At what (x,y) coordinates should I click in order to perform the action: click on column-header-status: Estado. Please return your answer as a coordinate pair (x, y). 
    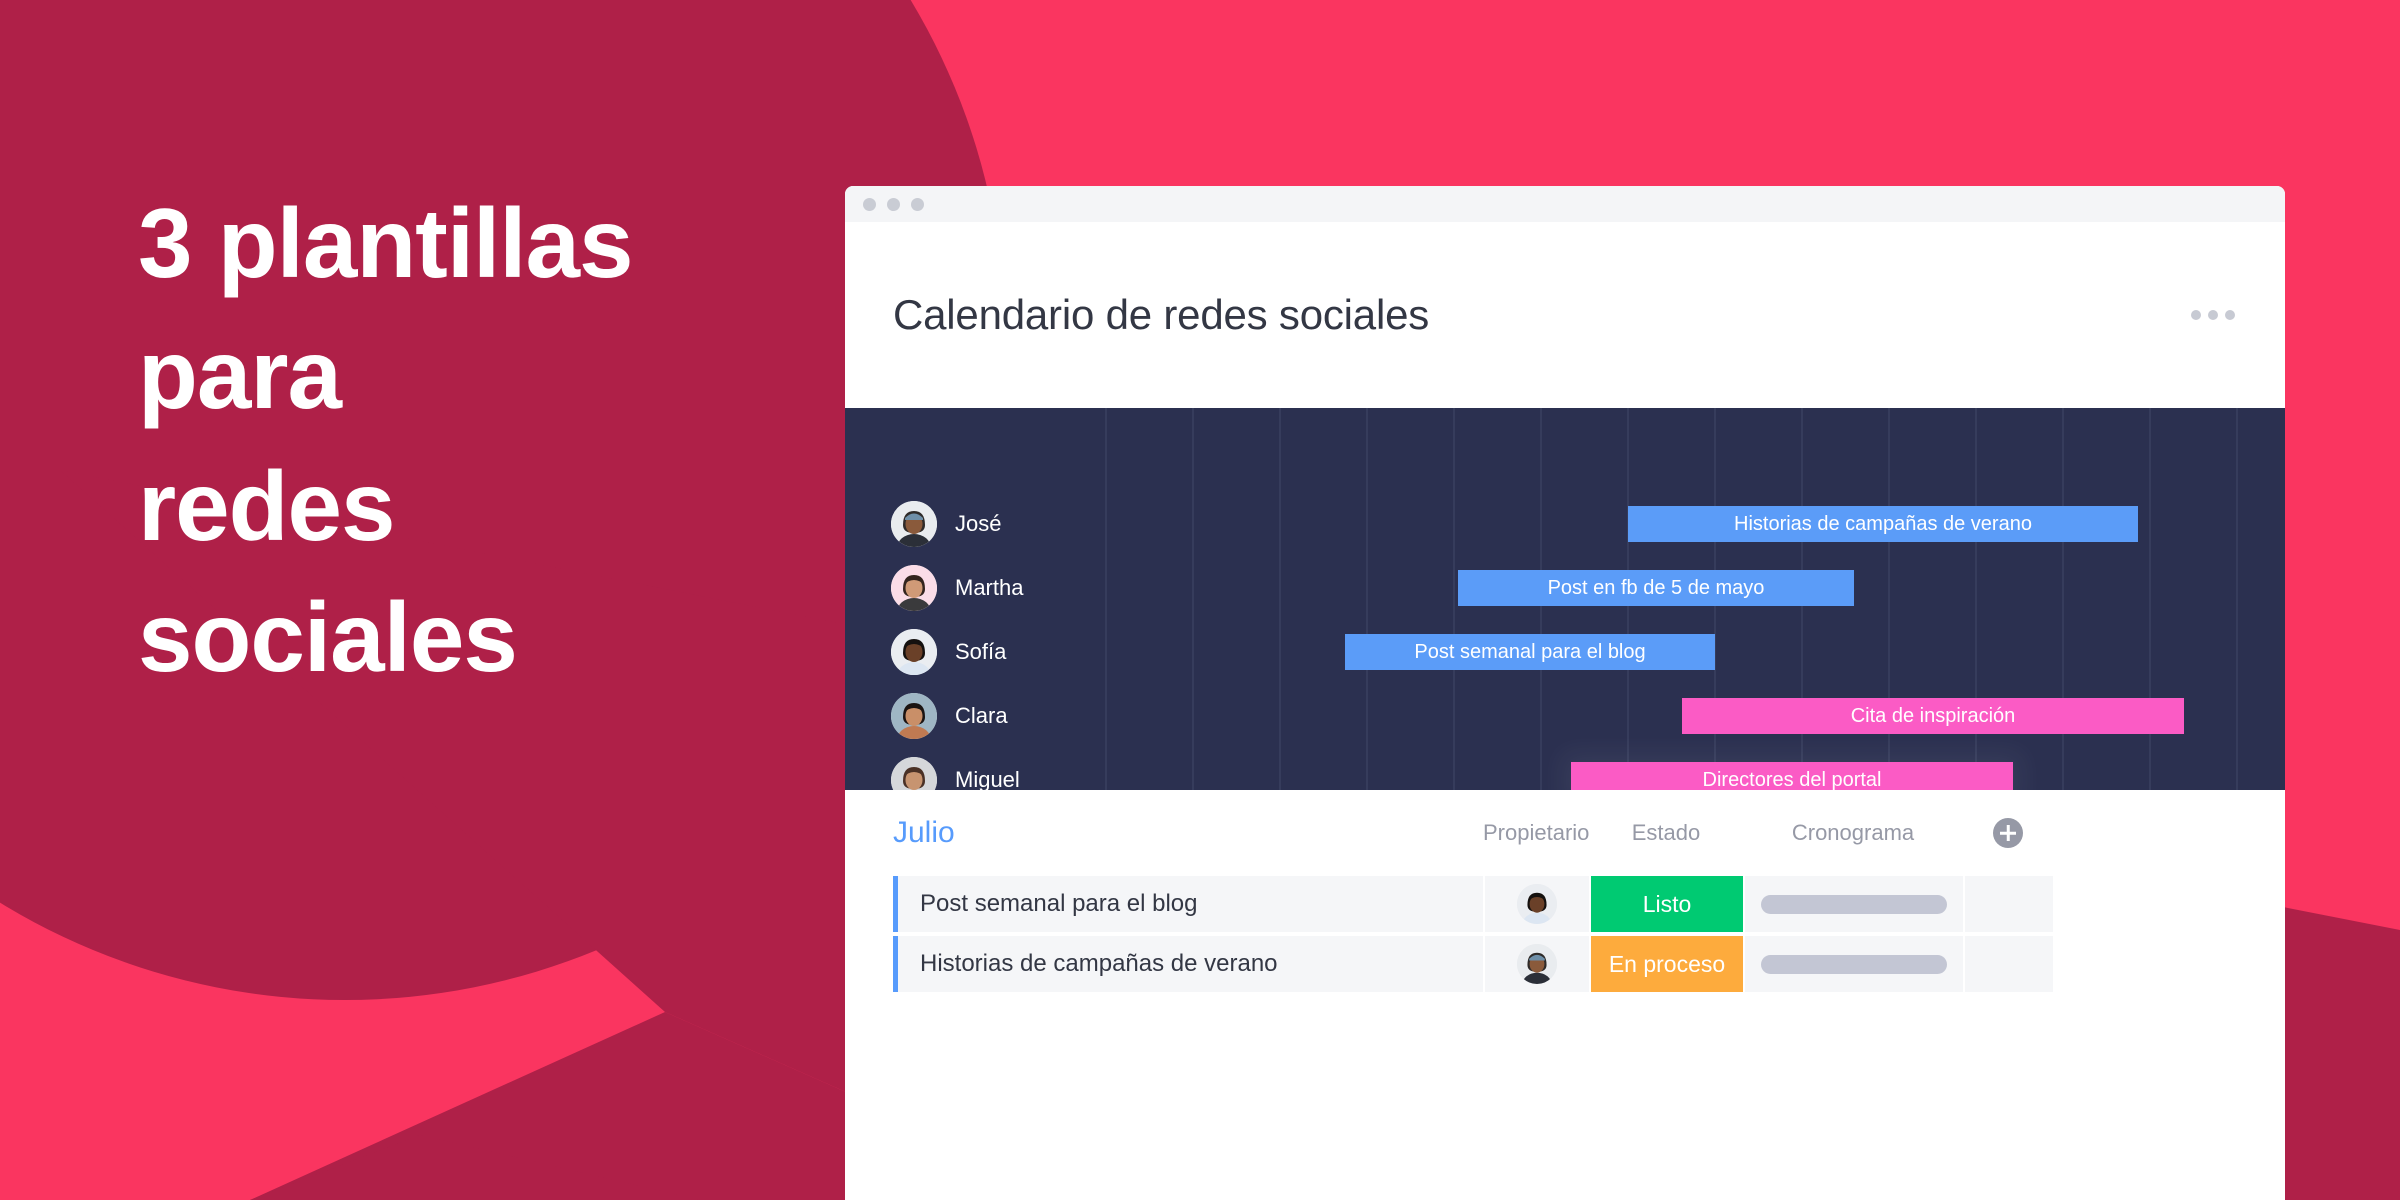
    Looking at the image, I should click on (1666, 833).